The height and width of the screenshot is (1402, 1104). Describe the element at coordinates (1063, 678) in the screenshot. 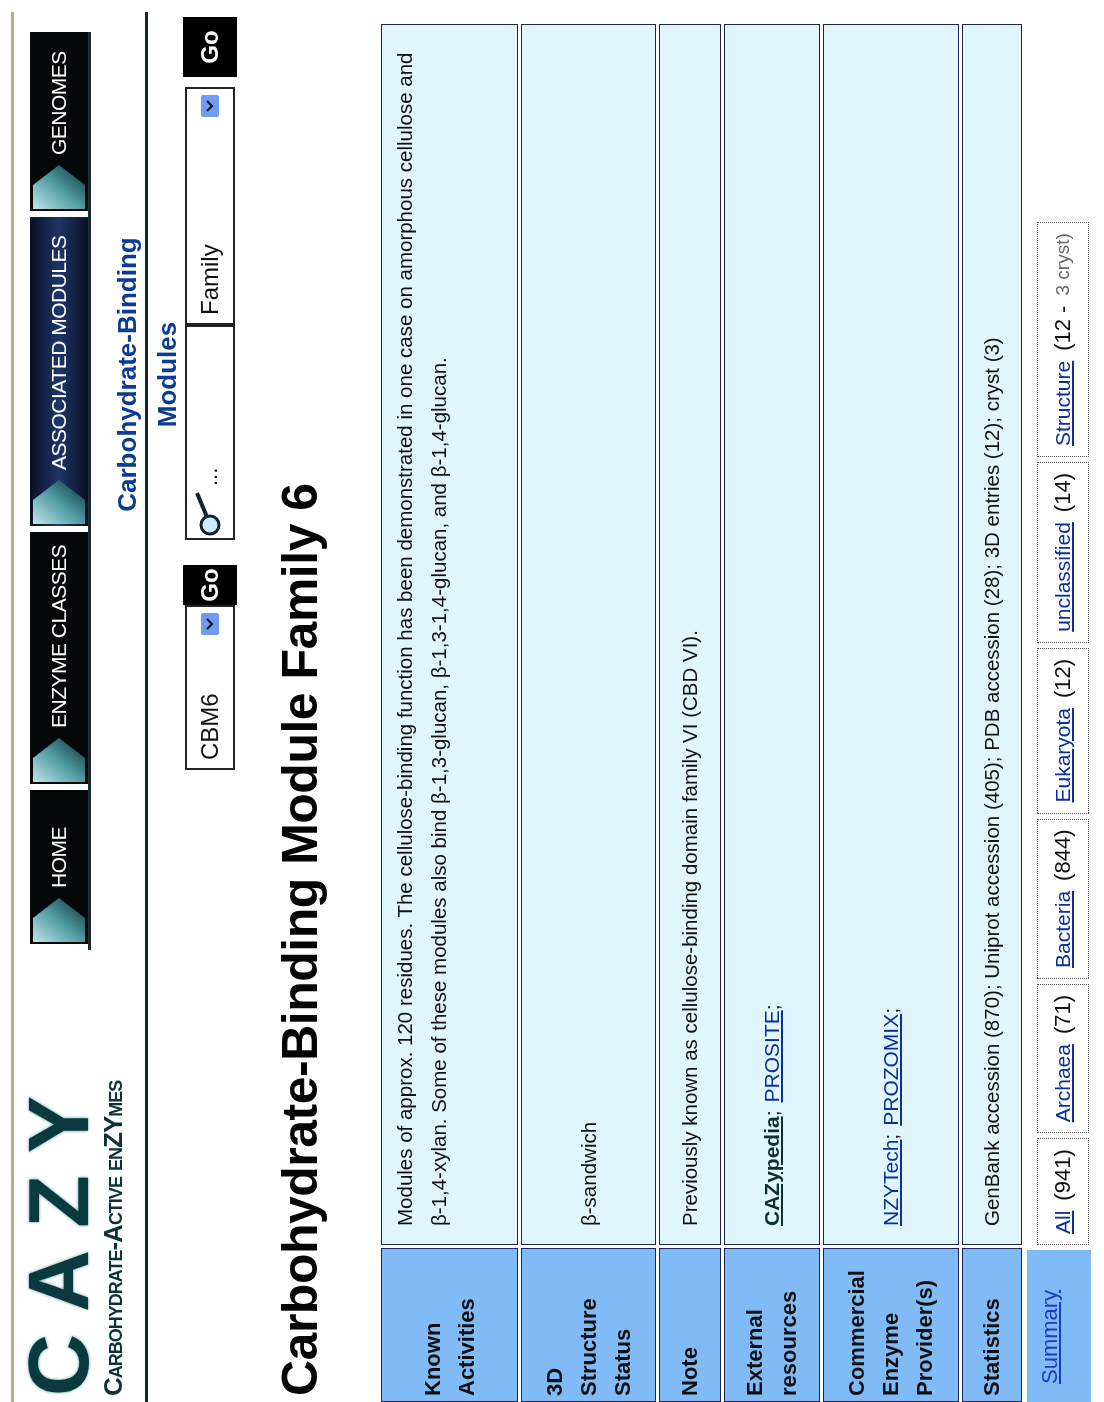

I see `count: (12)` at that location.